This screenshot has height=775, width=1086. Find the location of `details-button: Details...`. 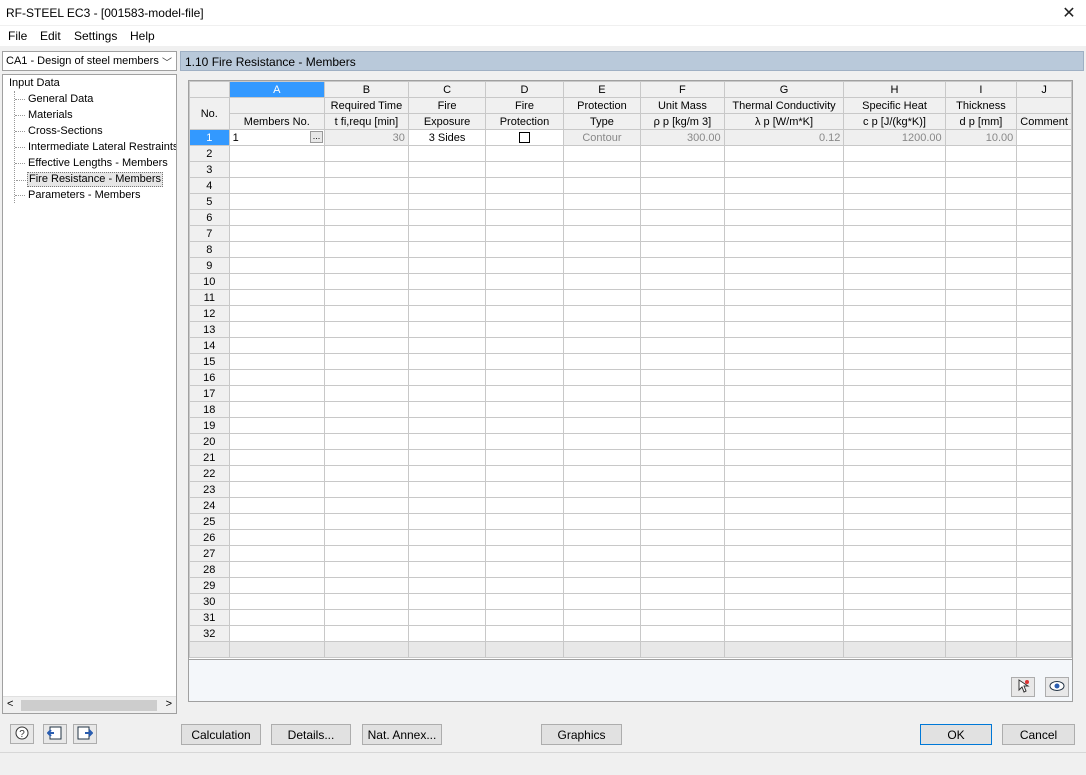

details-button: Details... is located at coordinates (311, 734).